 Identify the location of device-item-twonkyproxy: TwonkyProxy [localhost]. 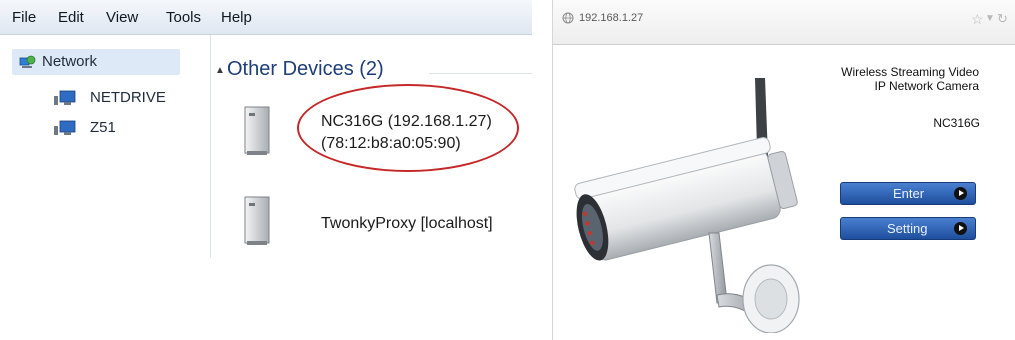
(386, 225).